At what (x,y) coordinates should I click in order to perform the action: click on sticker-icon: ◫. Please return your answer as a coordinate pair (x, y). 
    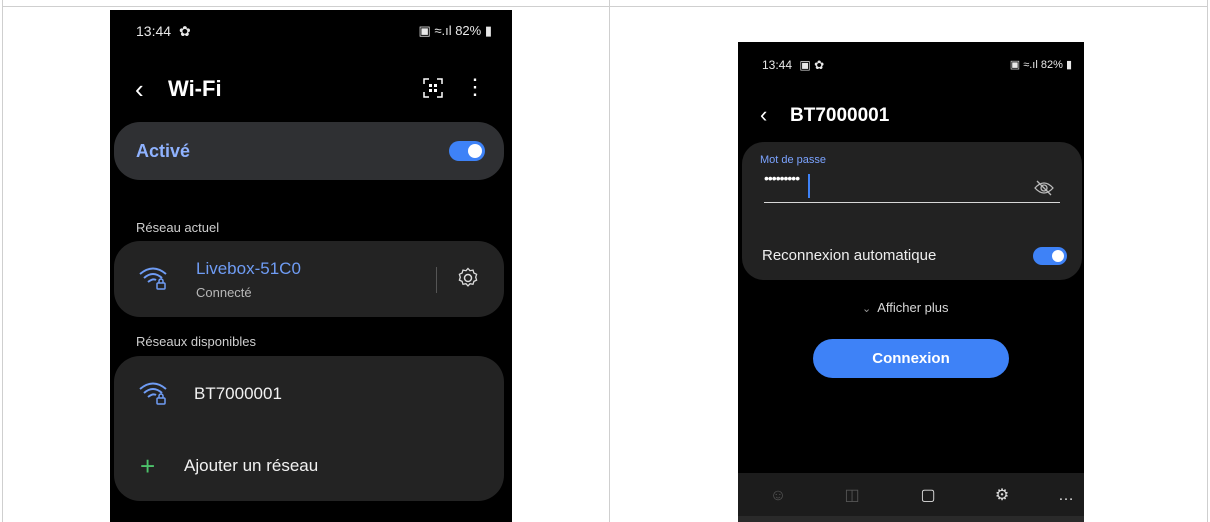
    Looking at the image, I should click on (852, 496).